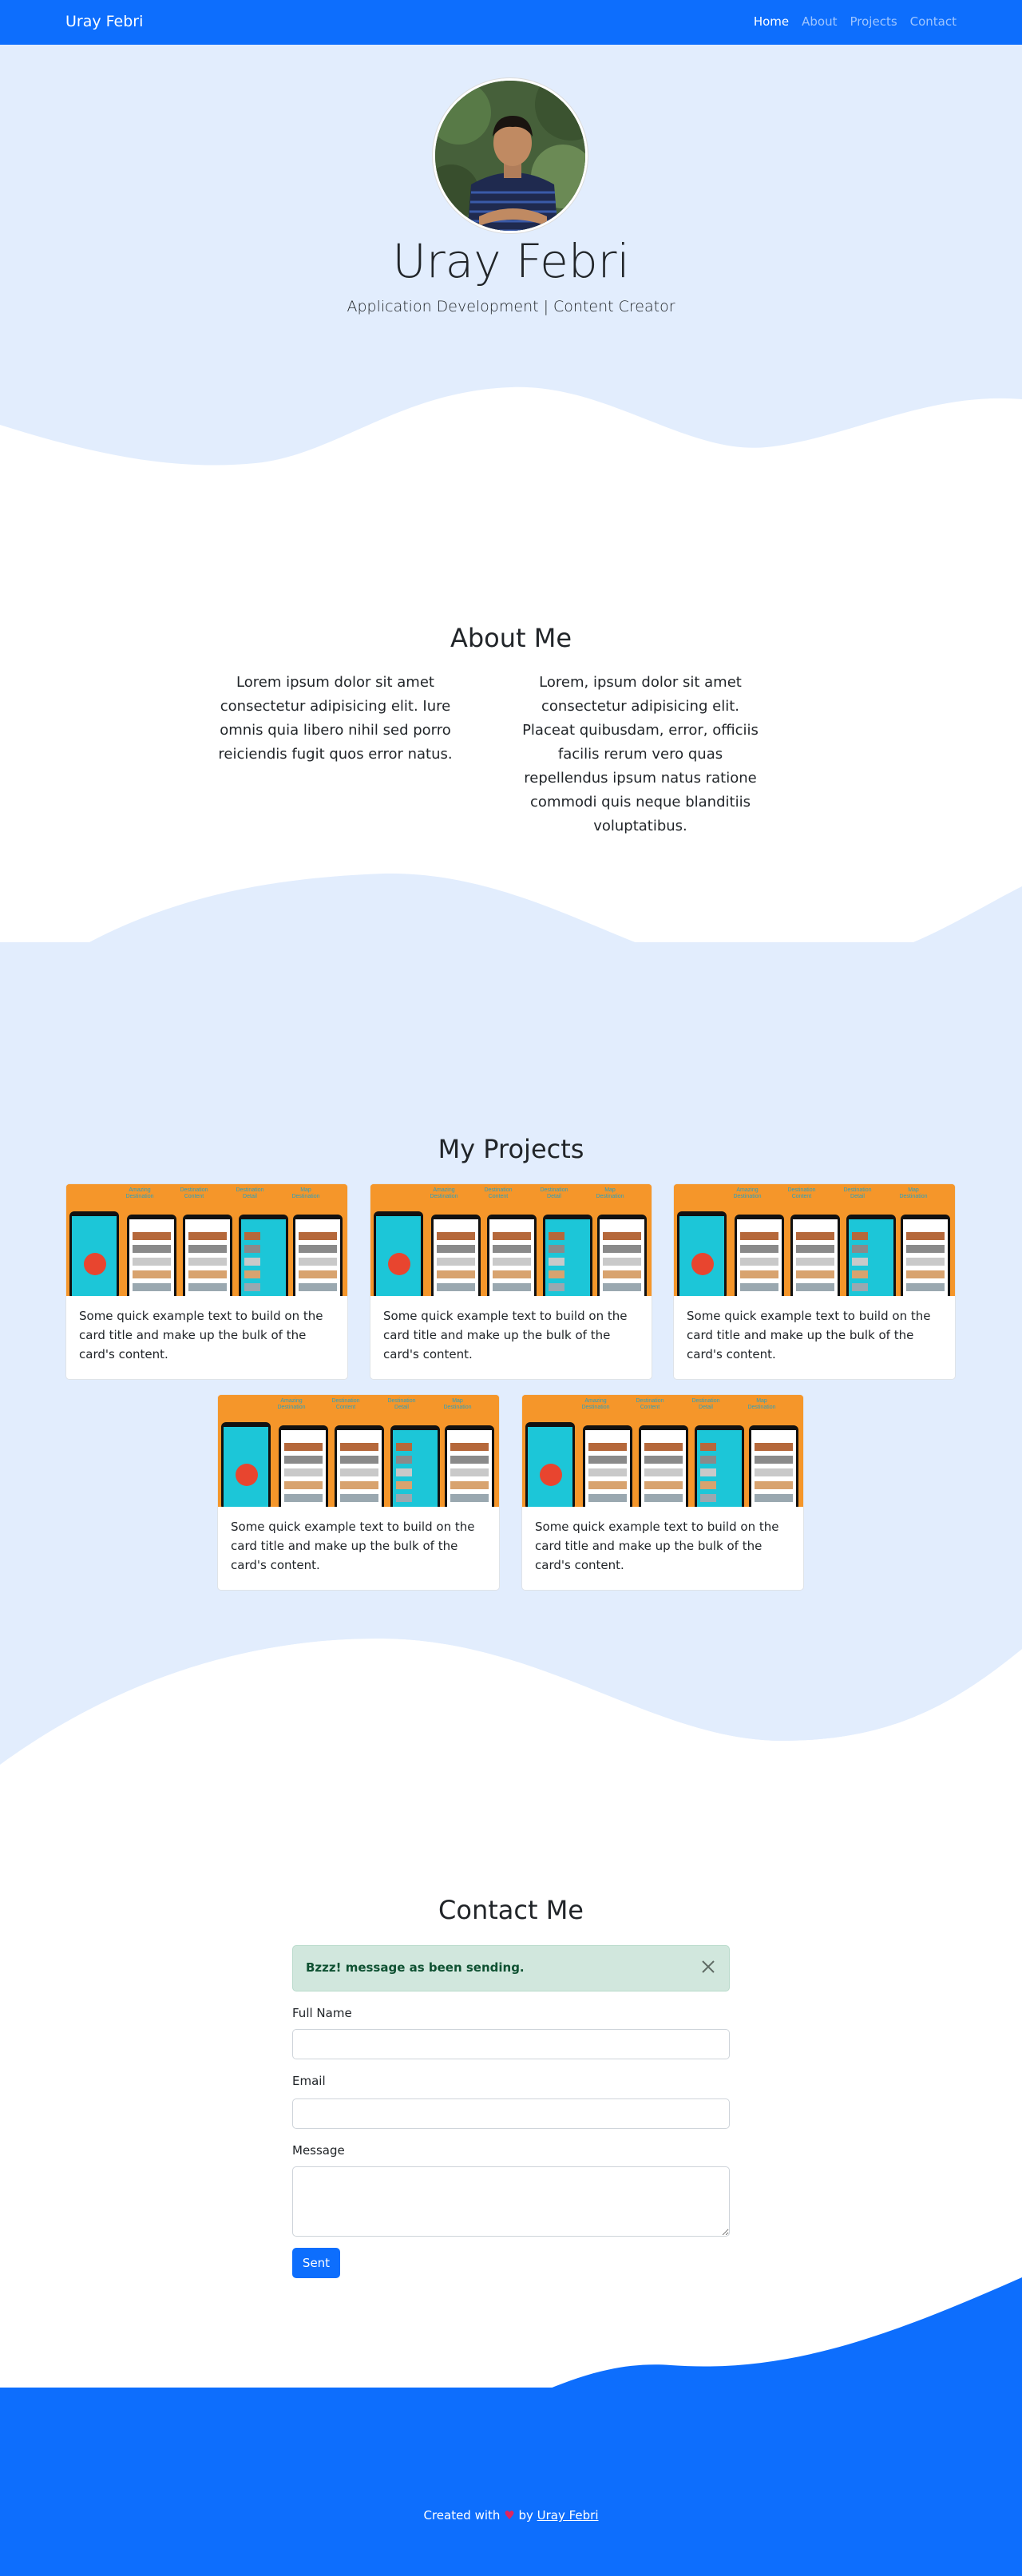  Describe the element at coordinates (511, 2113) in the screenshot. I see `email-input` at that location.